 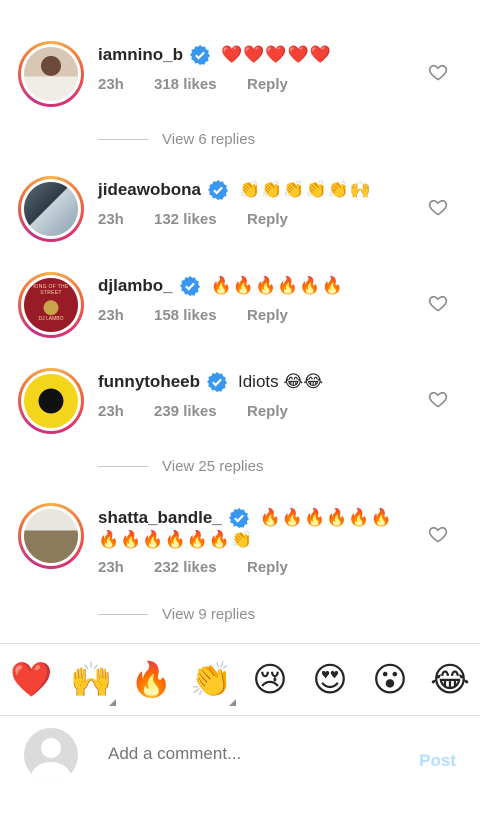 I want to click on view-replies-label: View 6 replies, so click(x=209, y=139).